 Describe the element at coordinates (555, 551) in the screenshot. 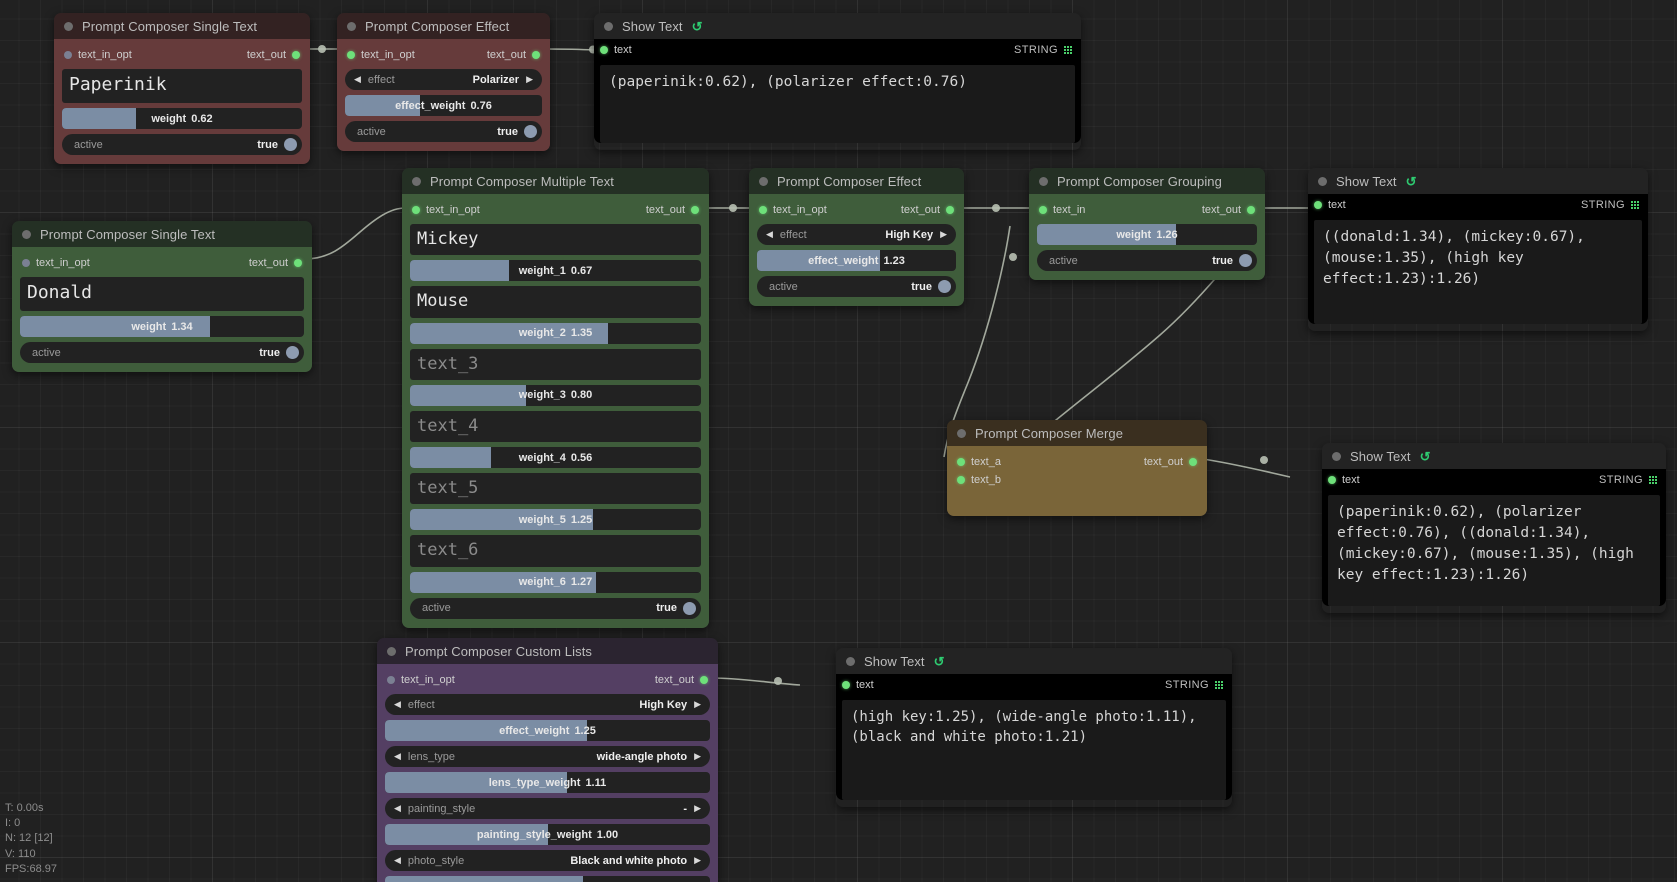

I see `text-input-field-6: text_6` at that location.